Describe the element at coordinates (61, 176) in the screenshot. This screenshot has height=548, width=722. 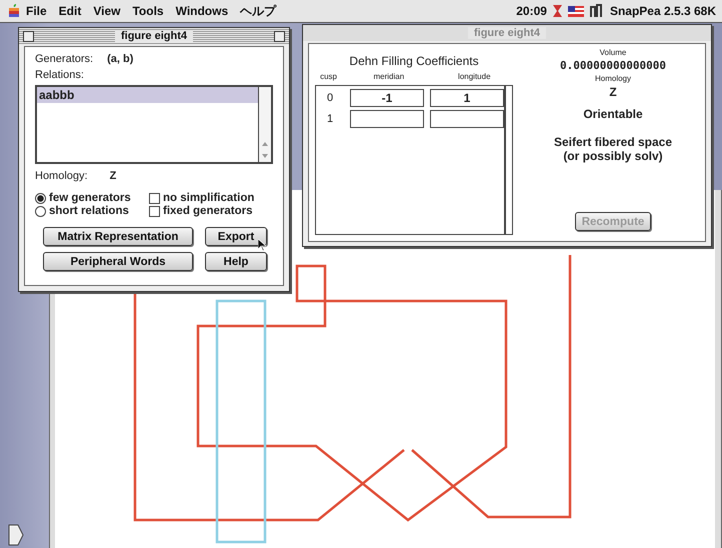
I see `homology-label: Homology:` at that location.